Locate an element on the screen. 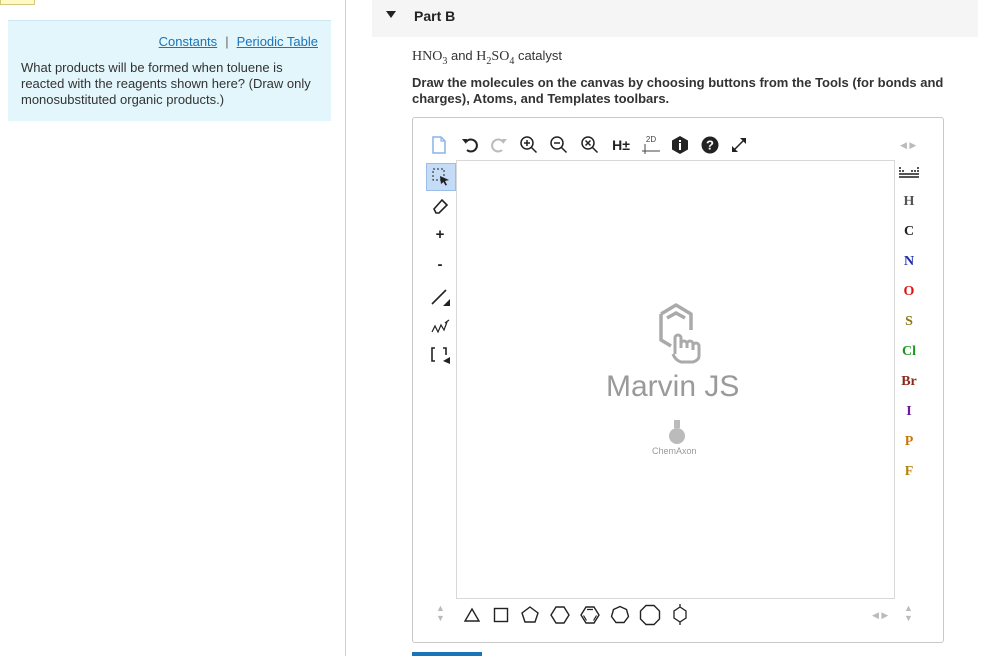 This screenshot has height=656, width=992. triangle-template-icon is located at coordinates (472, 615).